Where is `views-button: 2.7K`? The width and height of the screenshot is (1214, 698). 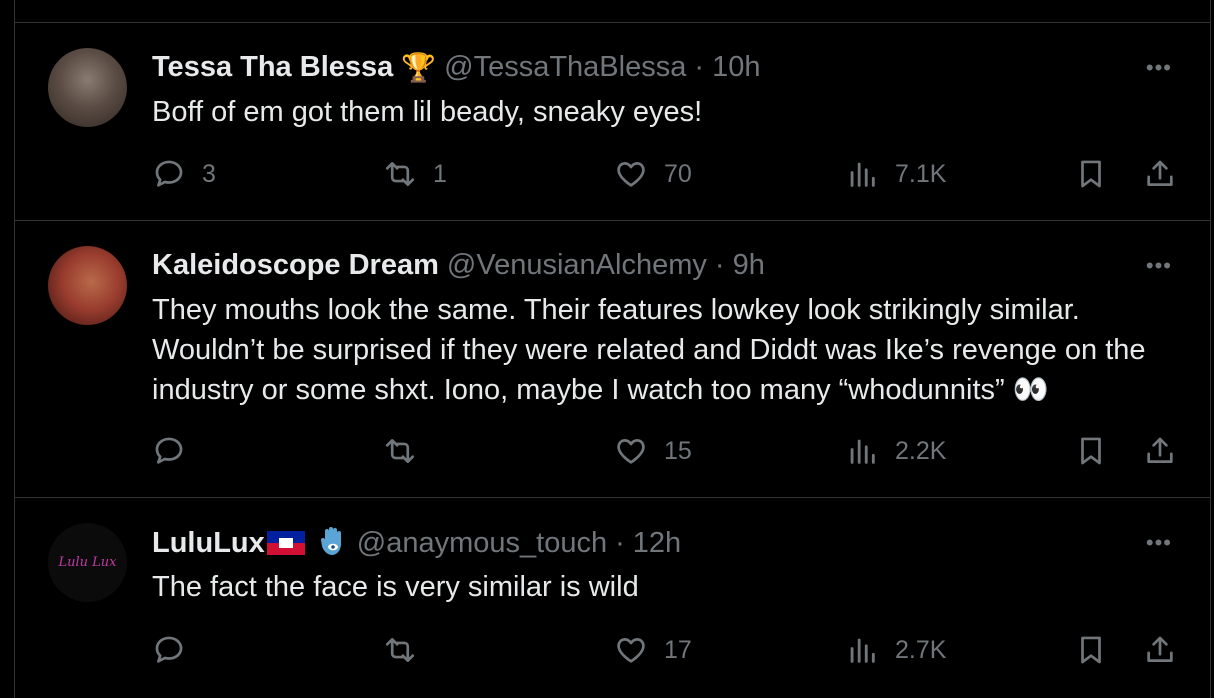 views-button: 2.7K is located at coordinates (895, 650).